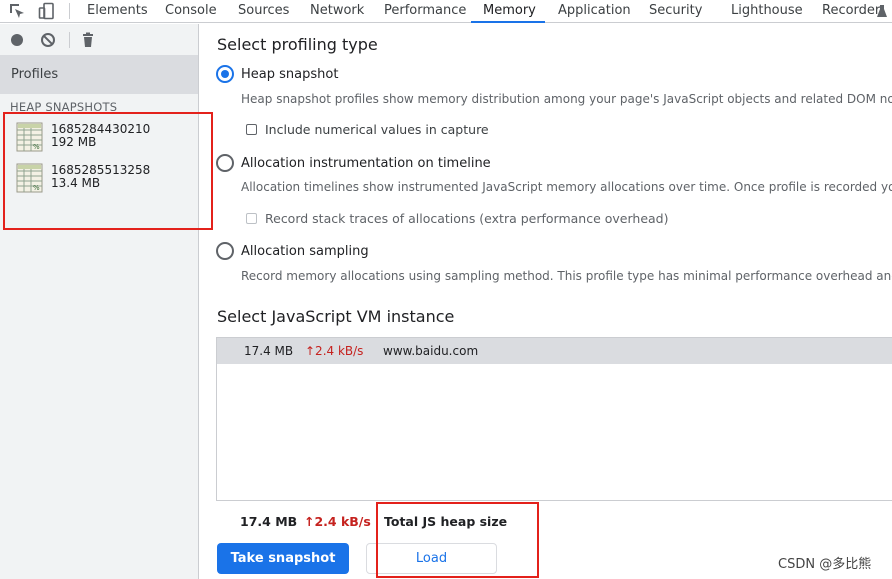  What do you see at coordinates (106, 181) in the screenshot?
I see `snapshot-item: % 1685285513258 13.4 MB` at bounding box center [106, 181].